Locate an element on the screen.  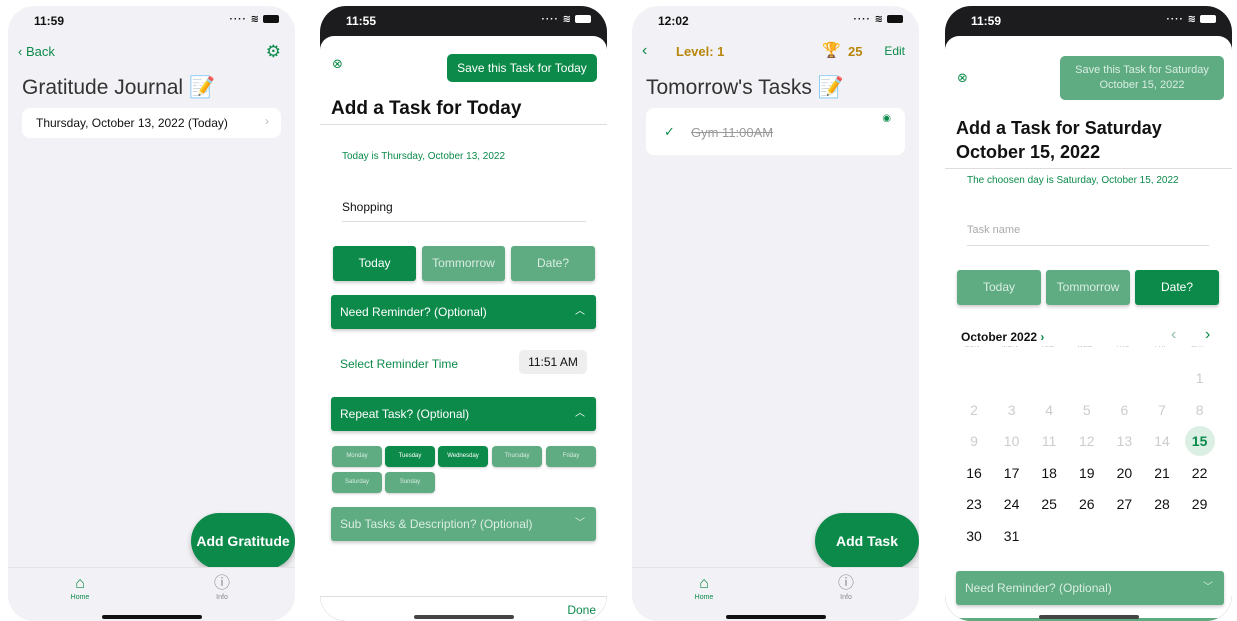
calendar-day: 15 is located at coordinates (1199, 441).